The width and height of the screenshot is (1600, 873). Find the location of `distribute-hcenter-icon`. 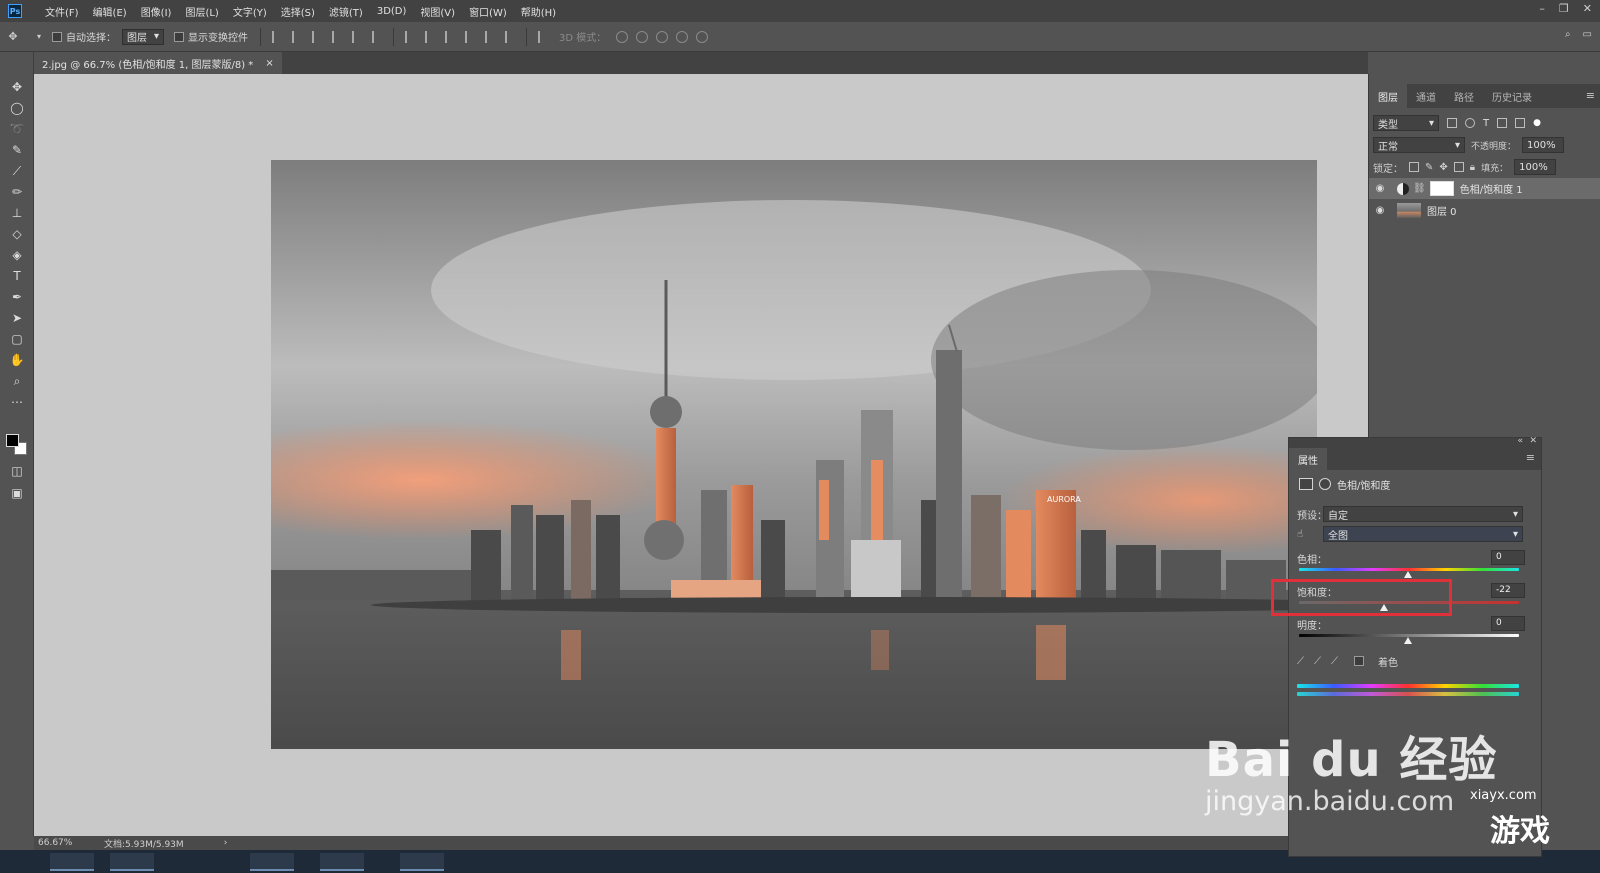

distribute-hcenter-icon is located at coordinates (490, 36).